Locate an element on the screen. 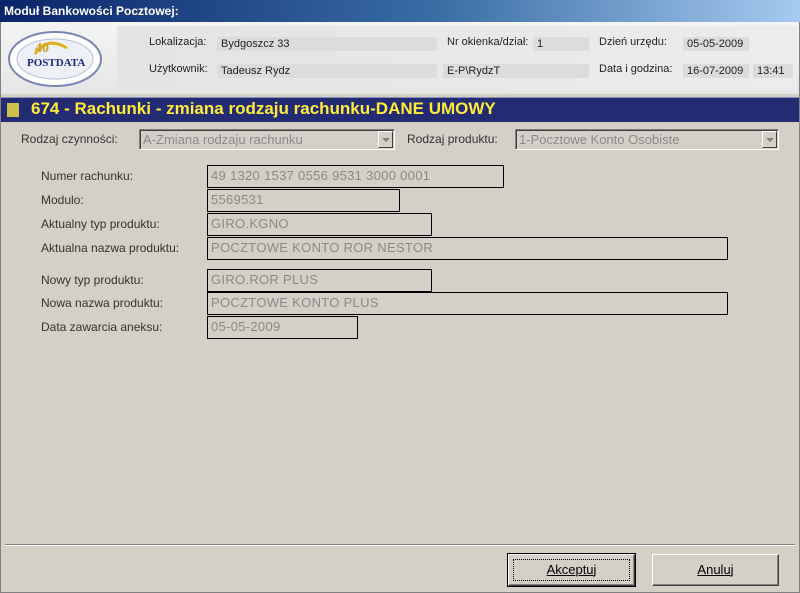  action-type-select: A-Zmiana rodzaju rachunku is located at coordinates (267, 139).